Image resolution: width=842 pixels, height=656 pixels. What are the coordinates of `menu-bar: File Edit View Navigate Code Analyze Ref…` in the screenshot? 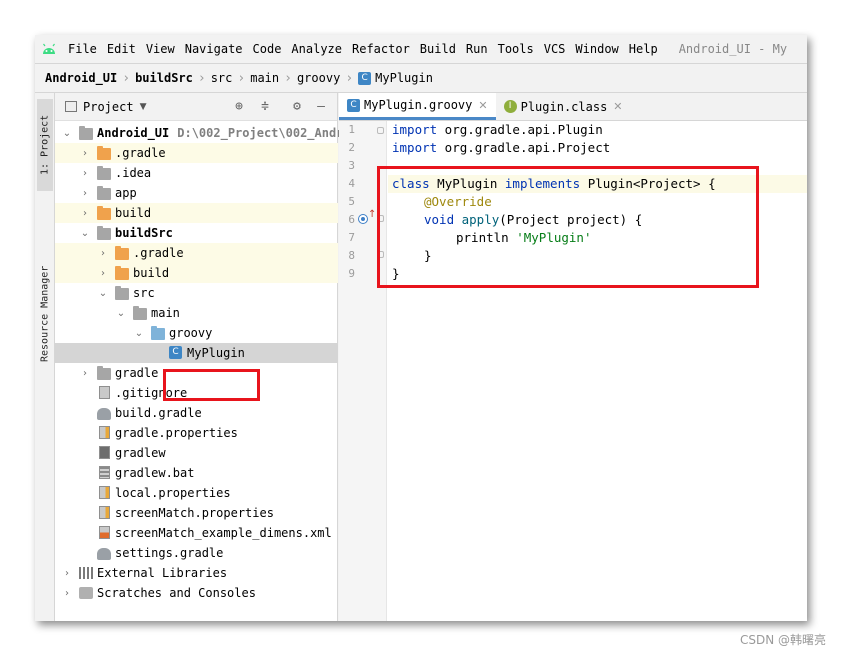 It's located at (421, 49).